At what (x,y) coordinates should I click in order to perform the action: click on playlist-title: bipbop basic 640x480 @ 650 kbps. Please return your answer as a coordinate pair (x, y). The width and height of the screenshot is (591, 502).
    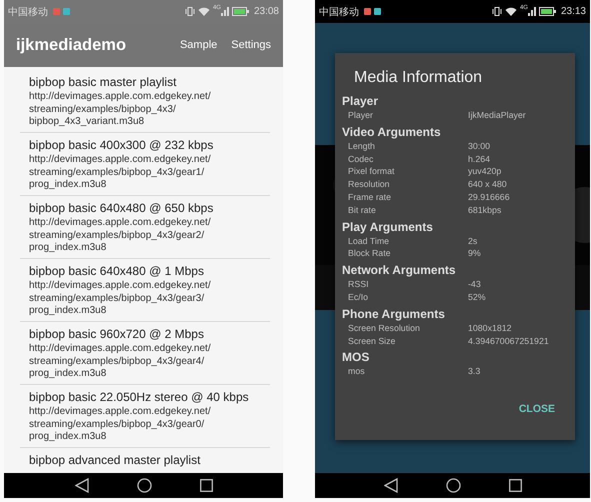
    Looking at the image, I should click on (149, 208).